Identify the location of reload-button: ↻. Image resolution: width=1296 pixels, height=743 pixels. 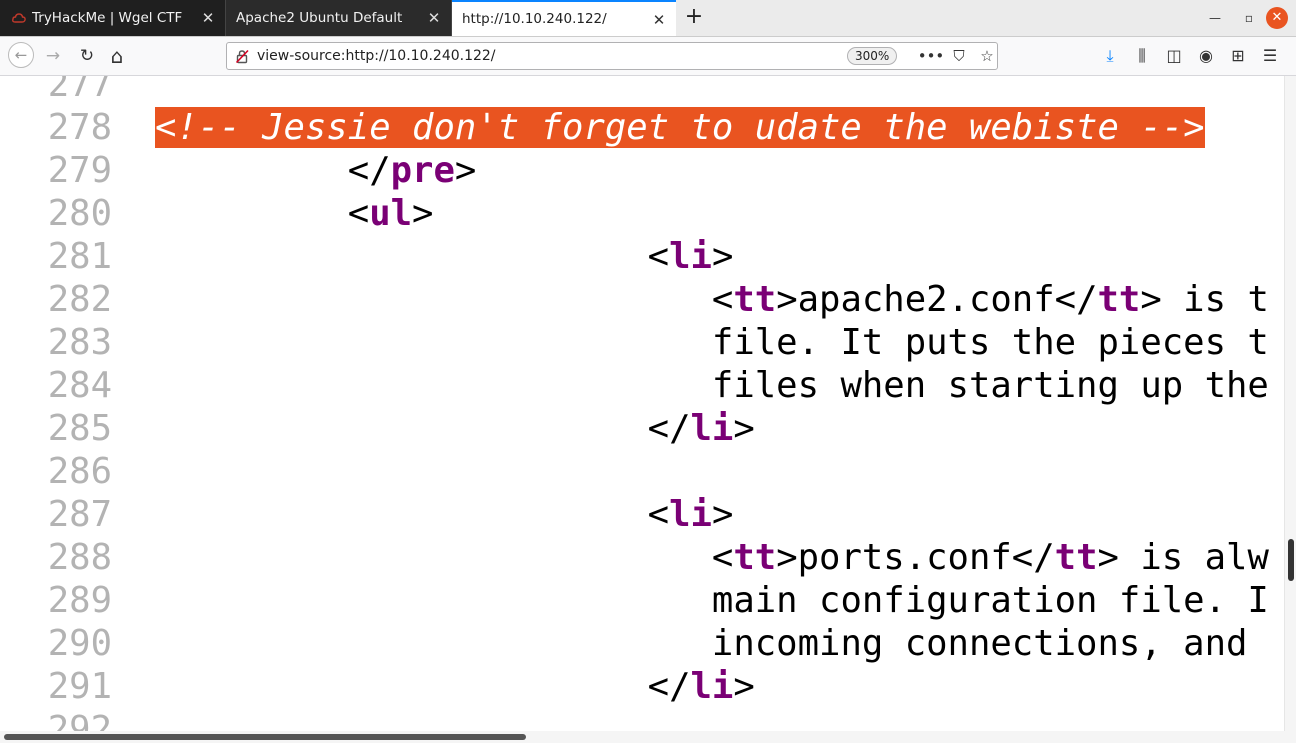
(87, 56).